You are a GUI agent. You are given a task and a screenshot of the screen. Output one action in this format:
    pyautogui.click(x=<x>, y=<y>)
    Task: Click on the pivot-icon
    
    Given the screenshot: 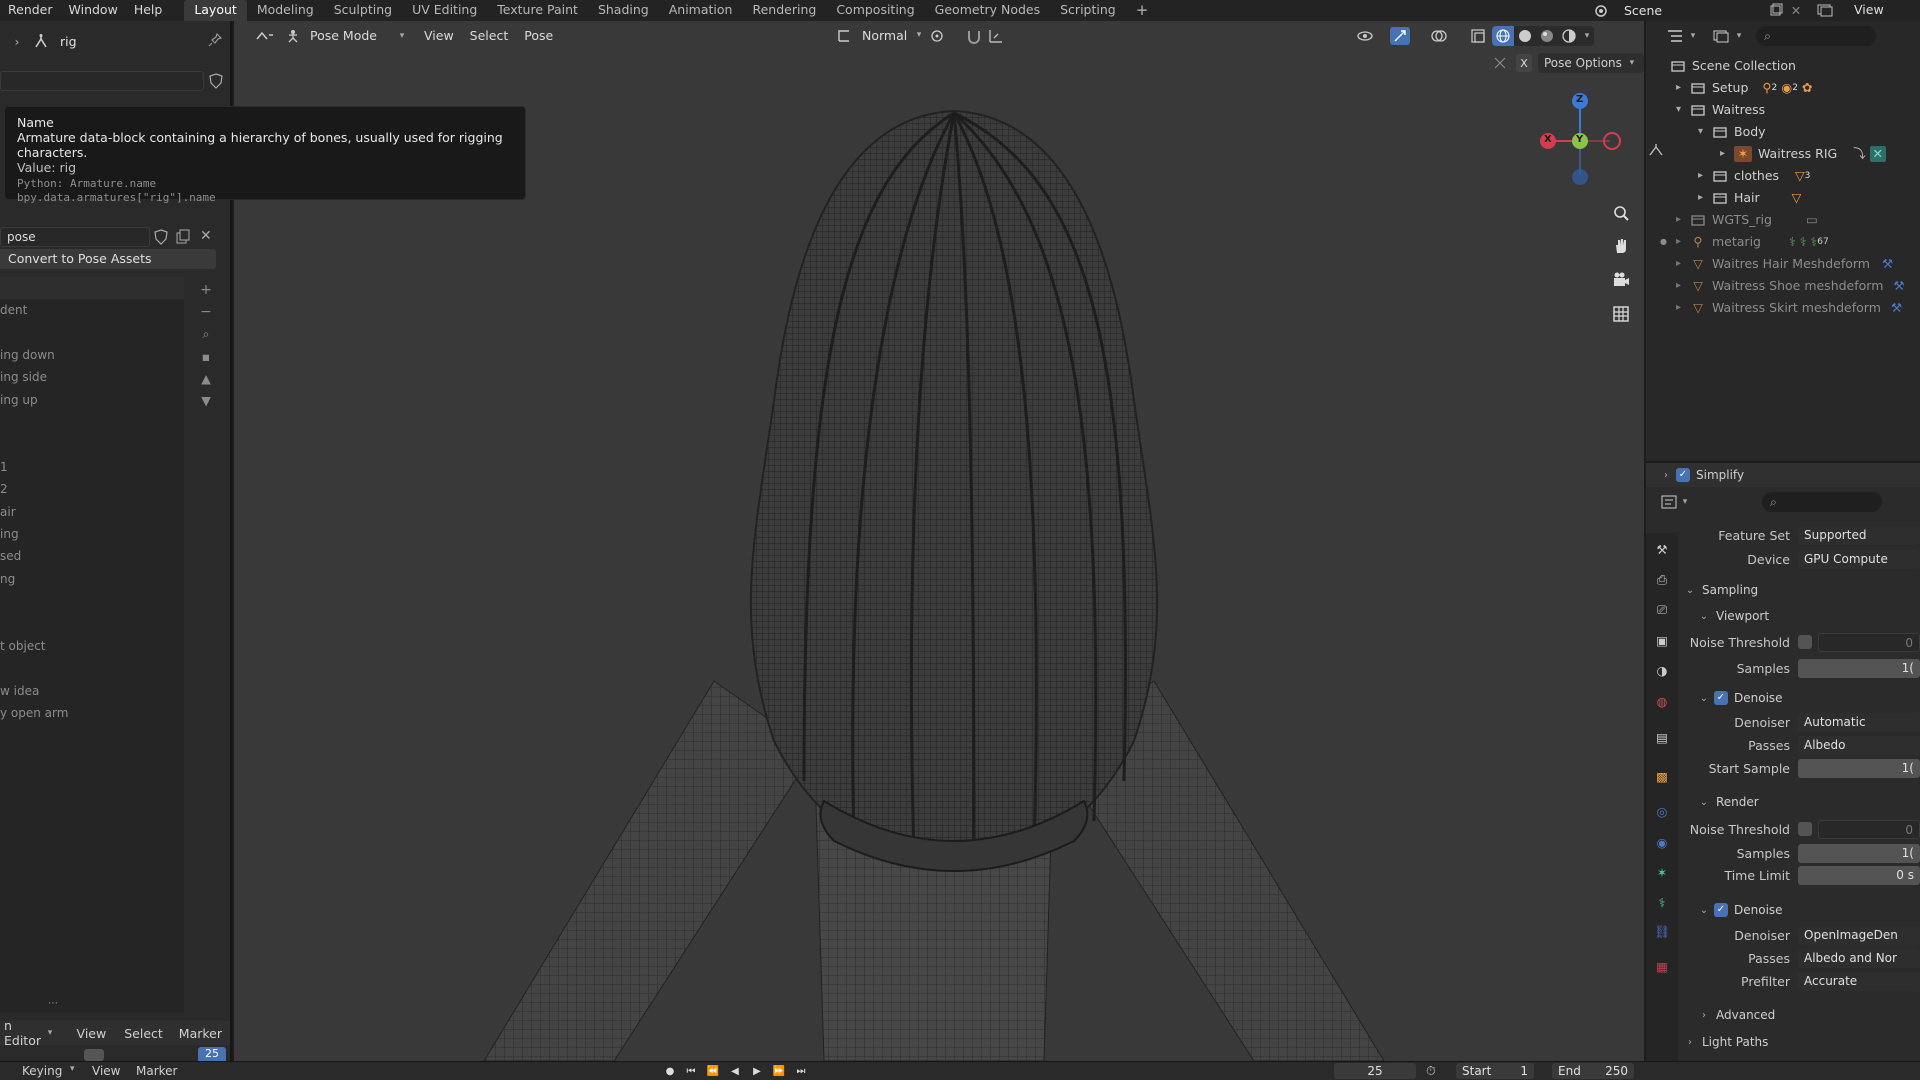 What is the action you would take?
    pyautogui.click(x=939, y=36)
    